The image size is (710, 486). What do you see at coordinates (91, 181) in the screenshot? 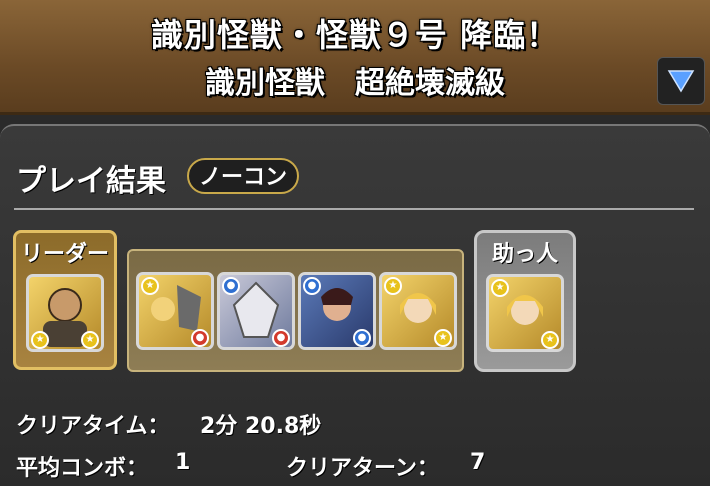
I see `result-title: プレイ結果` at bounding box center [91, 181].